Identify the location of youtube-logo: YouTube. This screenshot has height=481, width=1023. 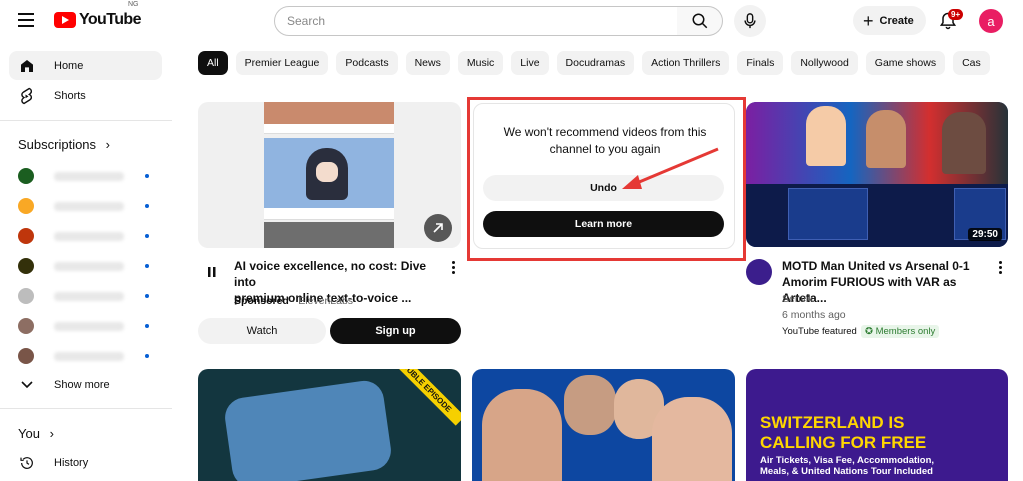
(97, 20).